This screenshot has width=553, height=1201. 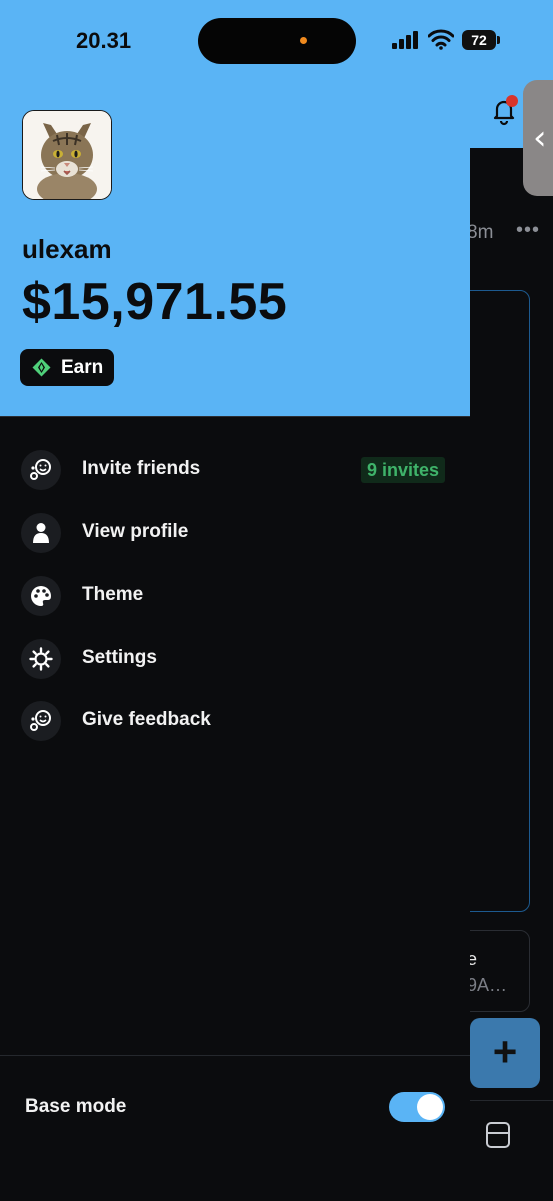 I want to click on compose-button: +, so click(x=505, y=1053).